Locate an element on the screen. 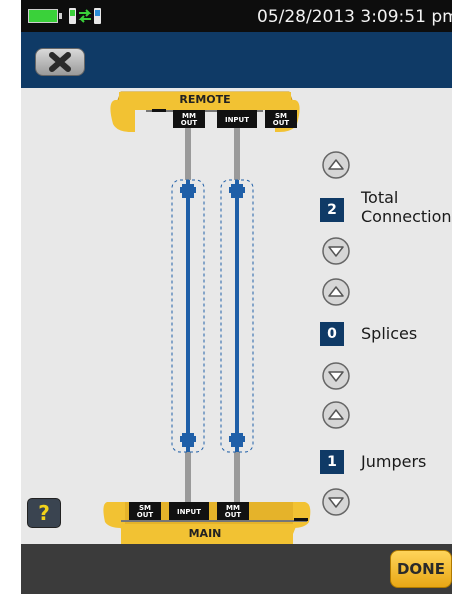 Image resolution: width=452 pixels, height=594 pixels. help-button: ? is located at coordinates (44, 513).